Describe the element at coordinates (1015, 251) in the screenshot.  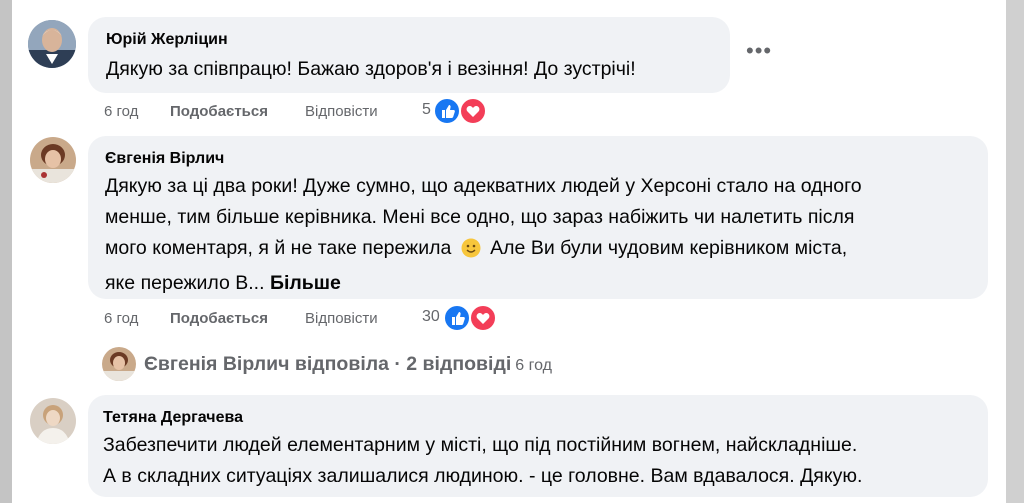
I see `scrollbar-track` at that location.